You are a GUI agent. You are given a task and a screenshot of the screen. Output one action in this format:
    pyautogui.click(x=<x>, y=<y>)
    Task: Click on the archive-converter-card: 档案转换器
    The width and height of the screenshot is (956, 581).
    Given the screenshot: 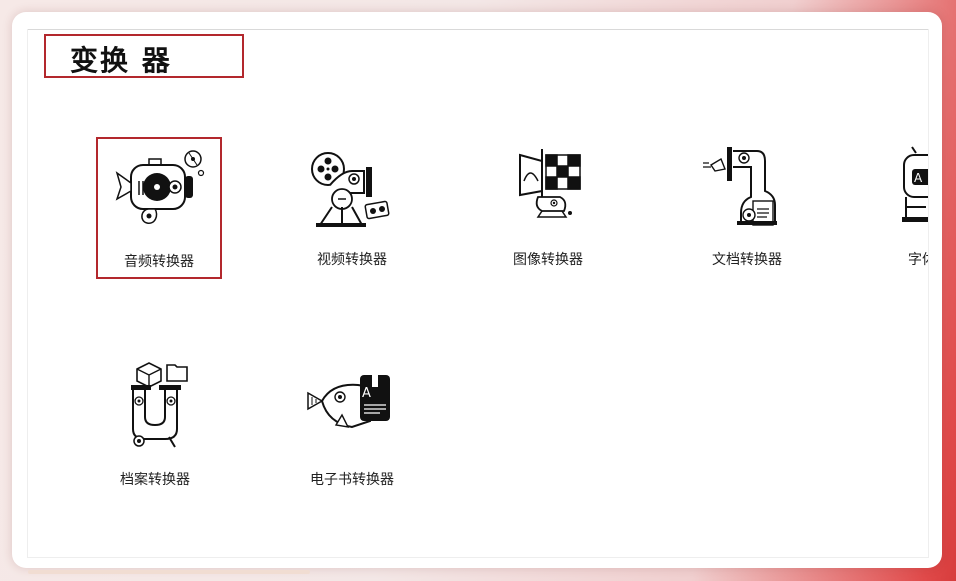 What is the action you would take?
    pyautogui.click(x=155, y=428)
    